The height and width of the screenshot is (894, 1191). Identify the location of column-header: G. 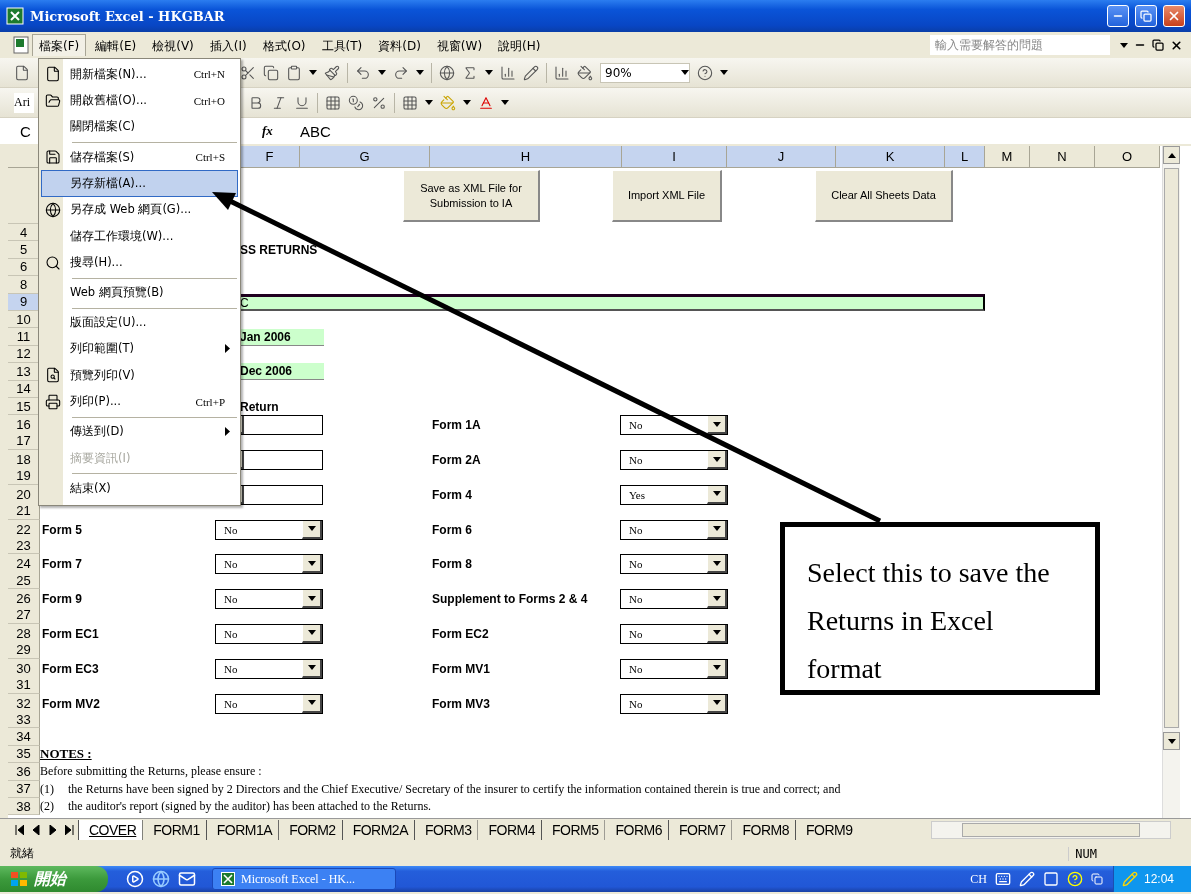
(365, 156).